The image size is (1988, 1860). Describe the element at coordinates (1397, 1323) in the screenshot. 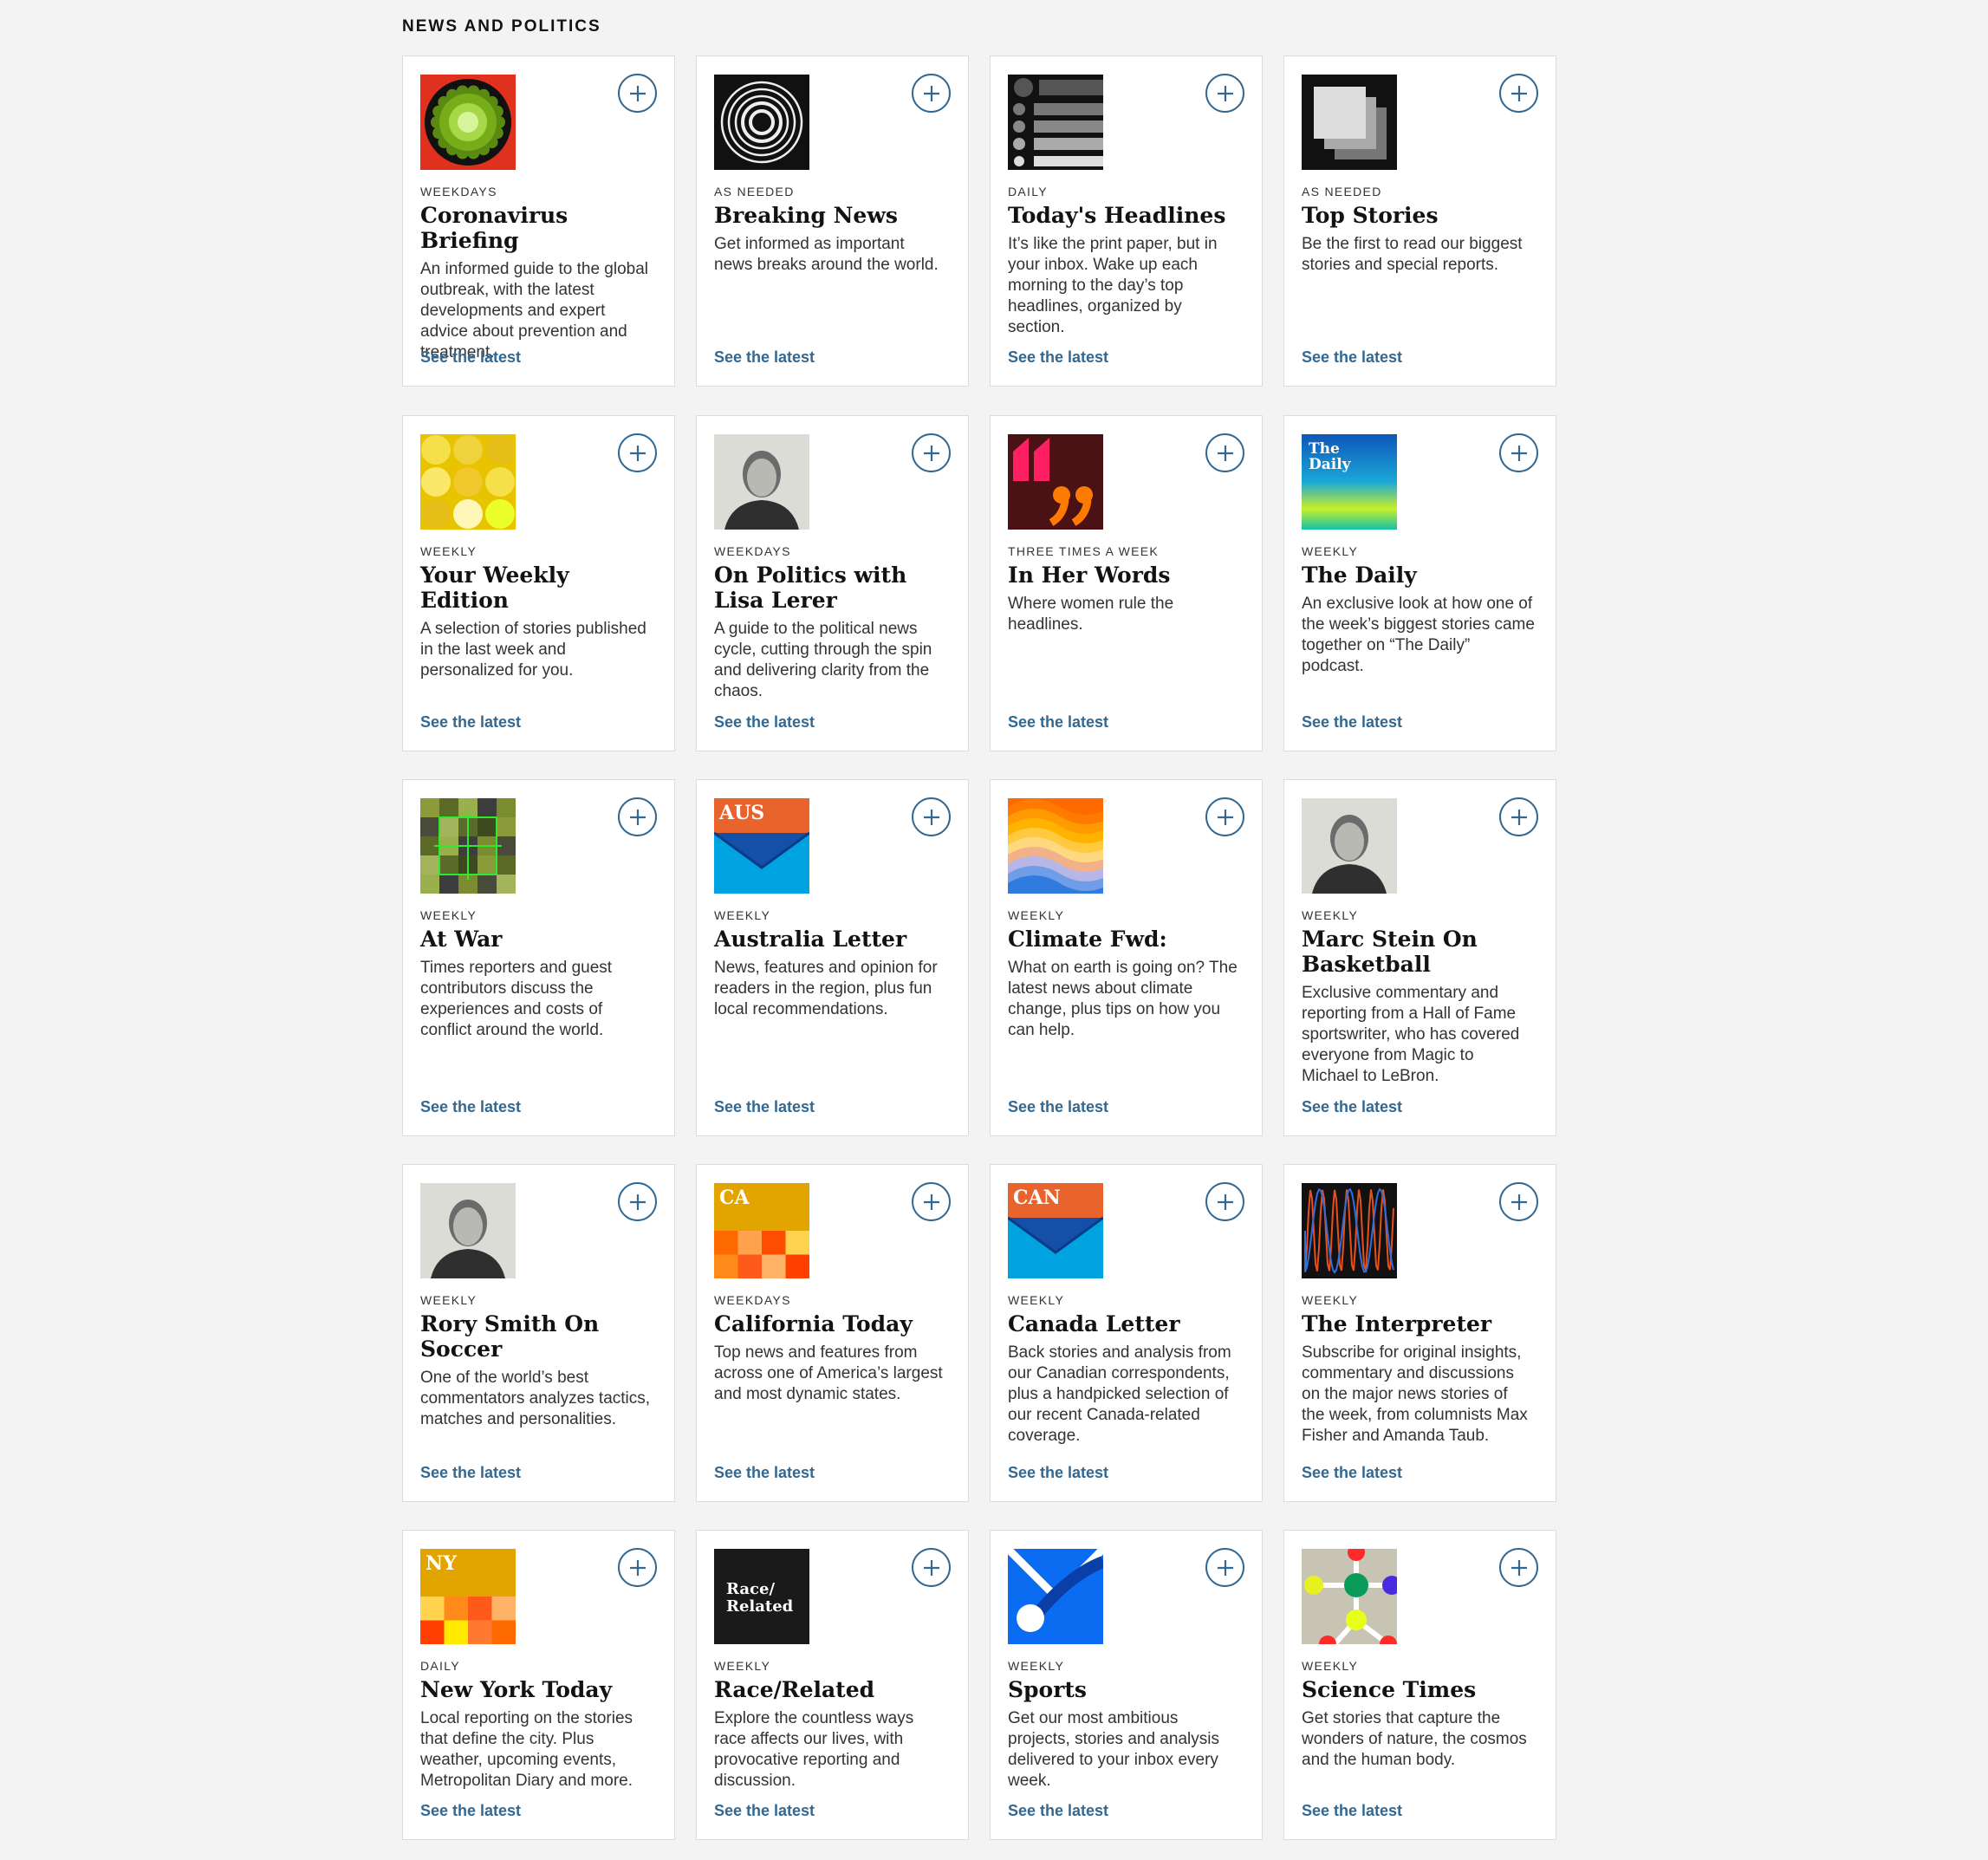

I see `newsletter-title: The Interpreter` at that location.